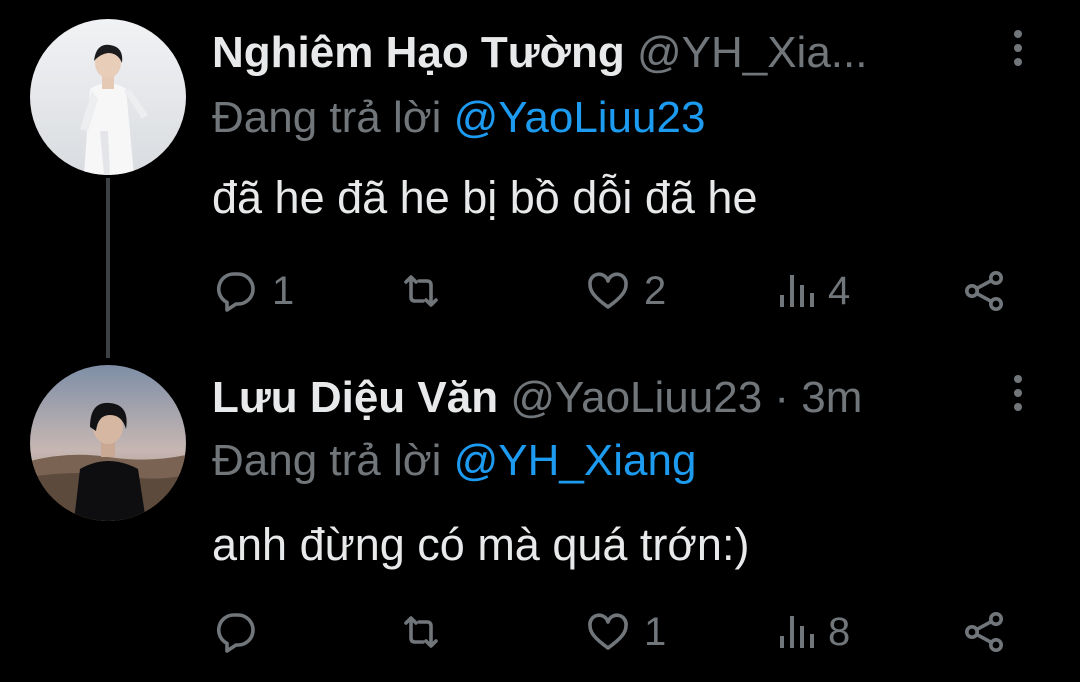 The image size is (1080, 682). I want to click on reply-button: 1, so click(253, 291).